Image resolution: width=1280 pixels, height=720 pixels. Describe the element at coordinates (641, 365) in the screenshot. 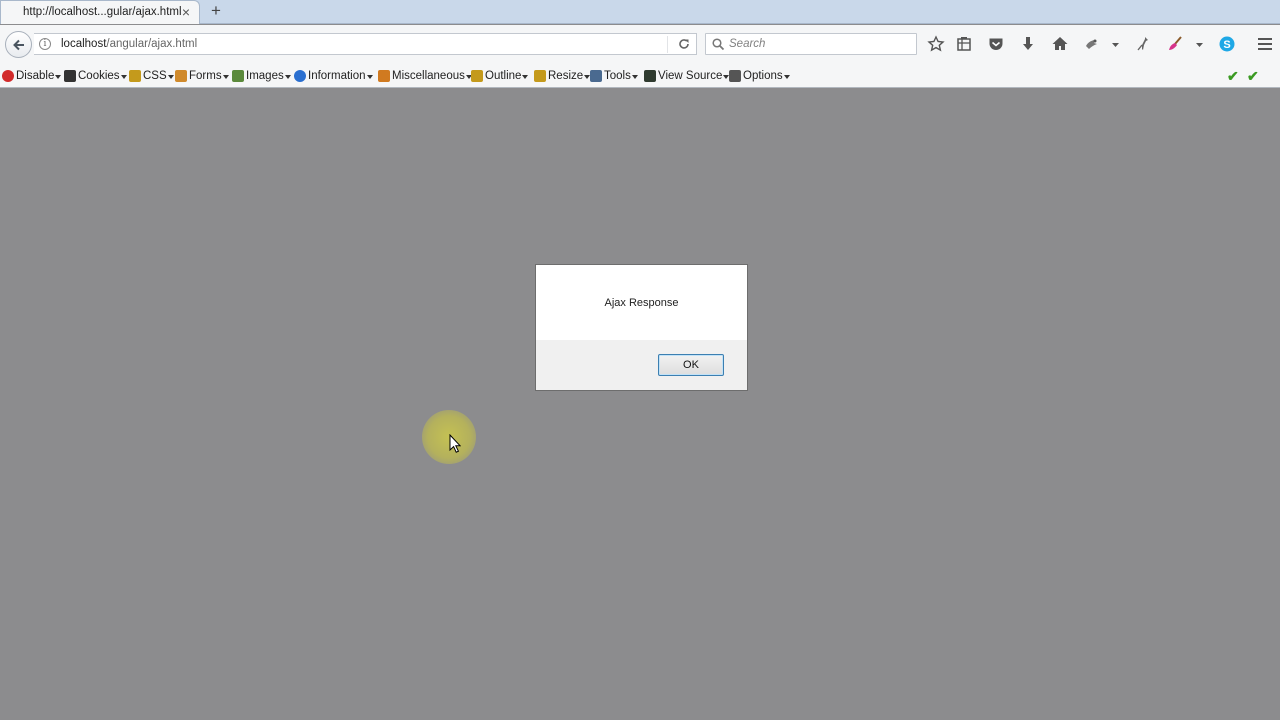

I see `alert-footer: OK` at that location.